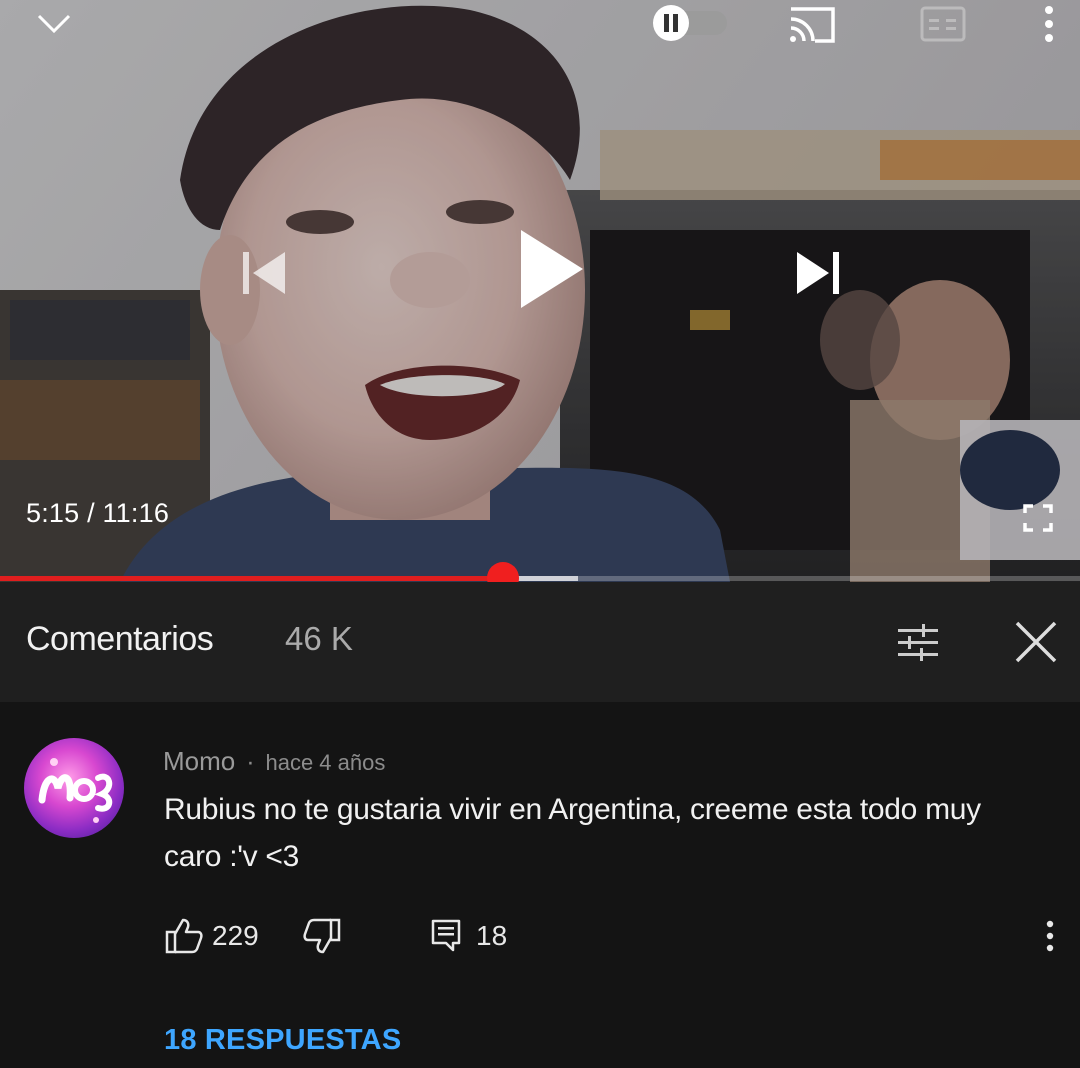 This screenshot has width=1080, height=1068. Describe the element at coordinates (614, 934) in the screenshot. I see `comment-actions: 229 18` at that location.